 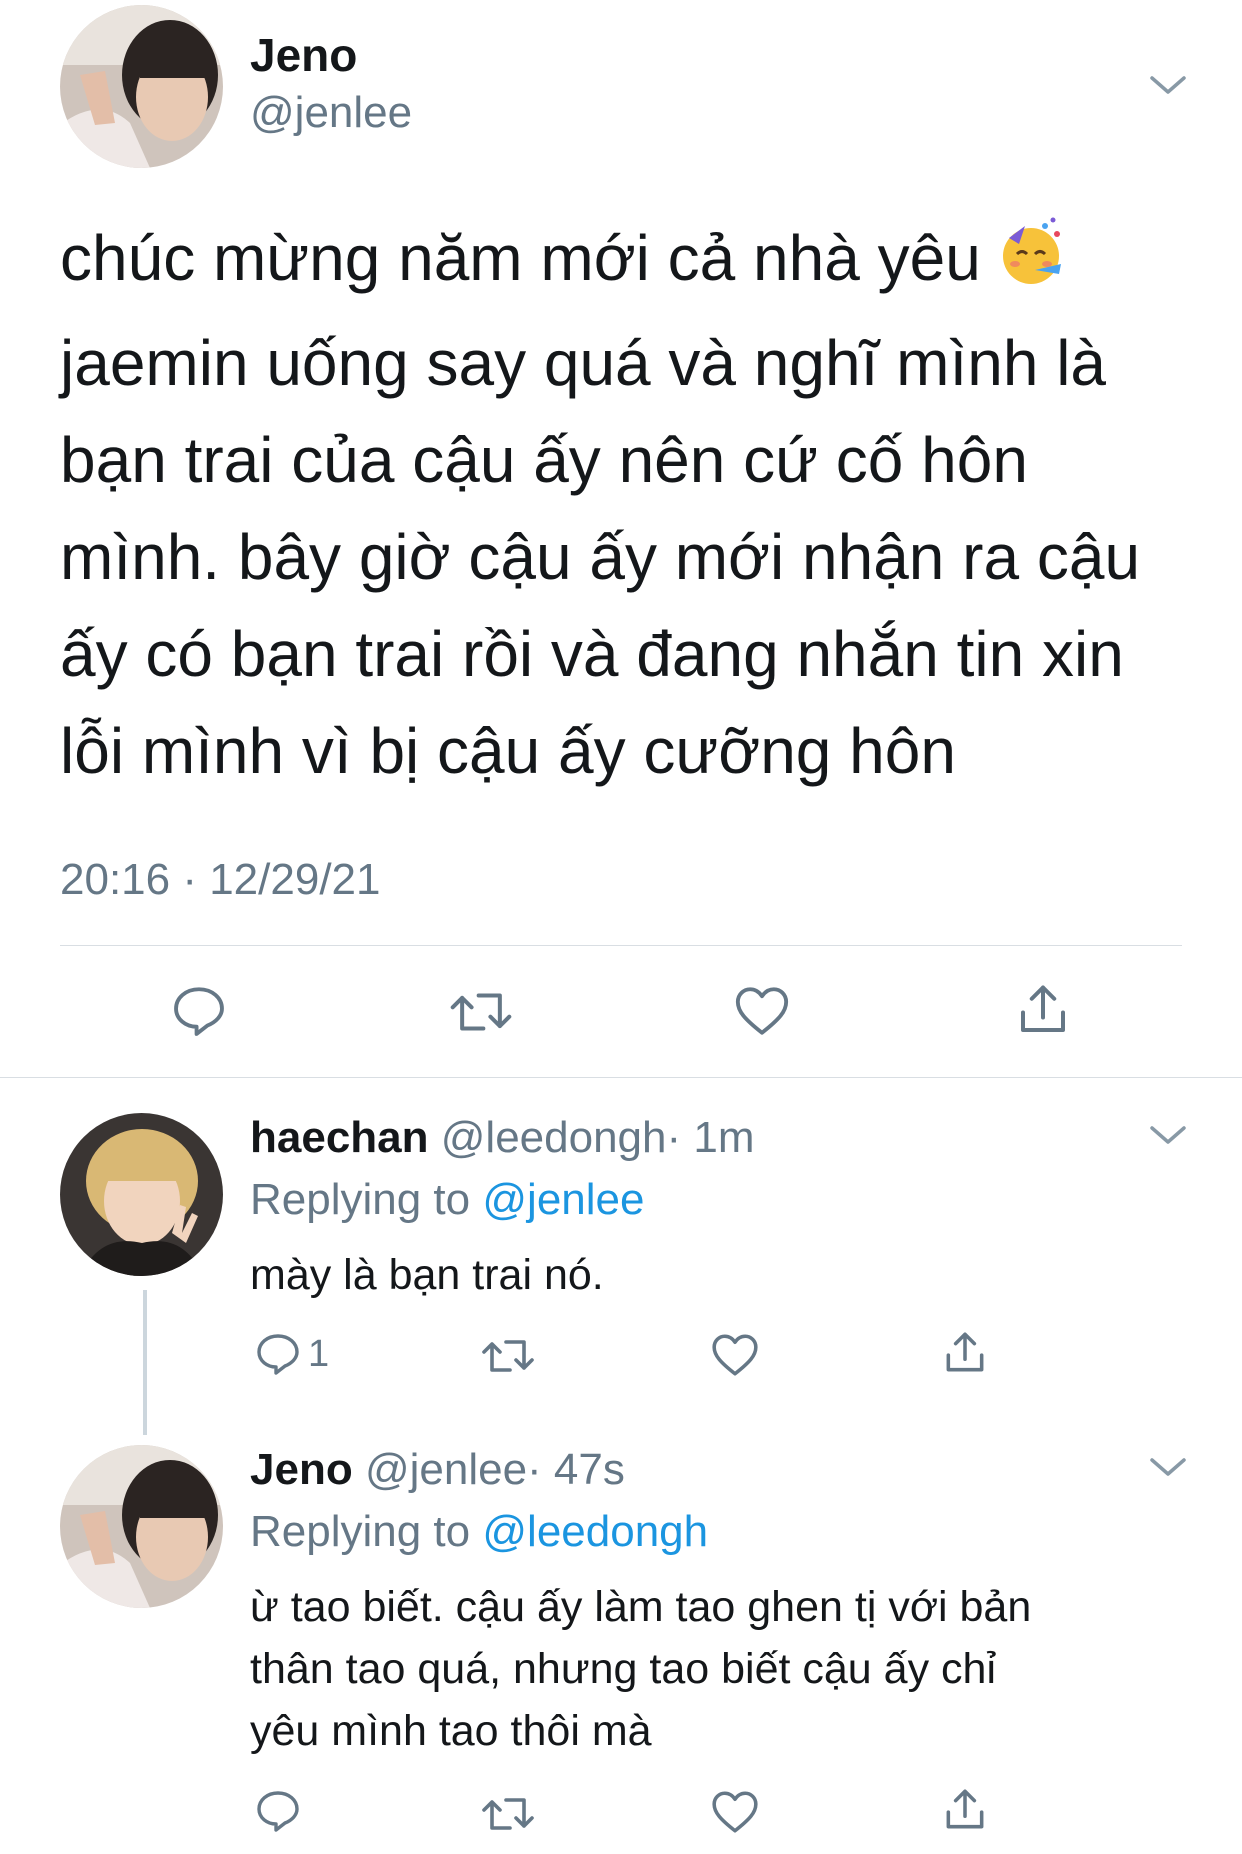 What do you see at coordinates (303, 55) in the screenshot?
I see `author-name: Jeno` at bounding box center [303, 55].